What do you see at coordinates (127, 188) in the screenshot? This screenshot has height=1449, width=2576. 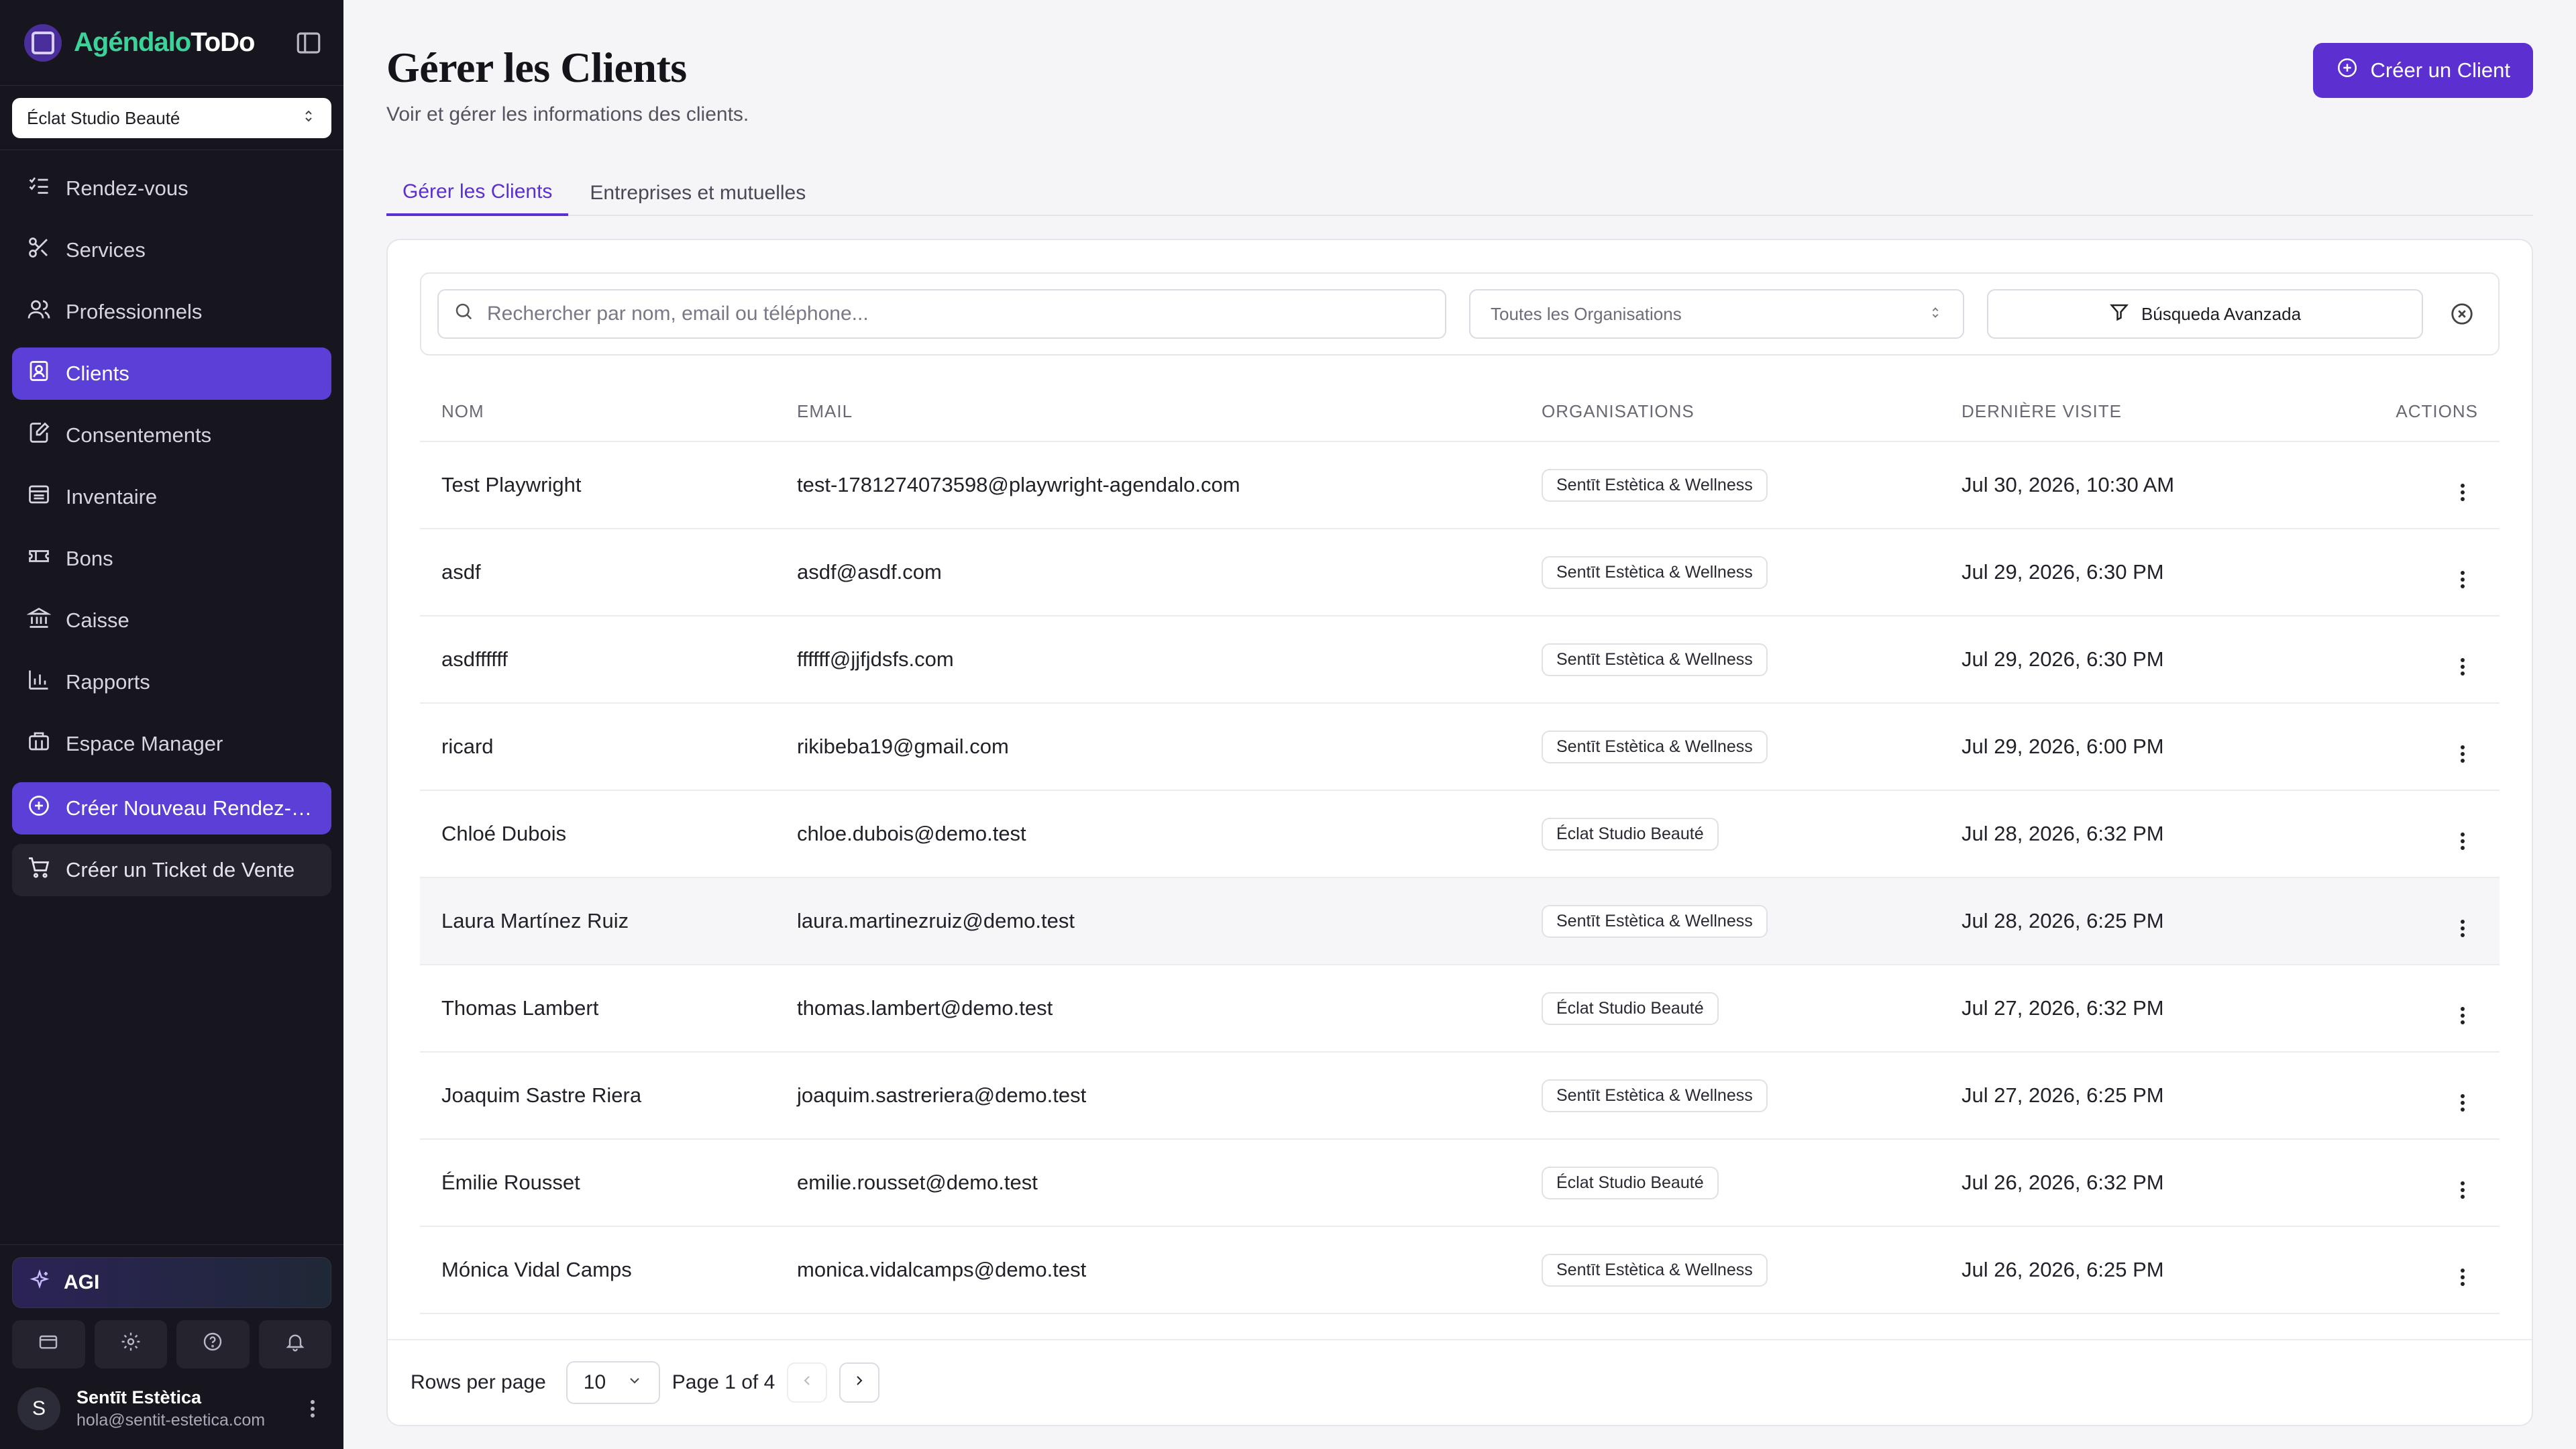 I see `sidebar-item-label: Rendez-vous` at bounding box center [127, 188].